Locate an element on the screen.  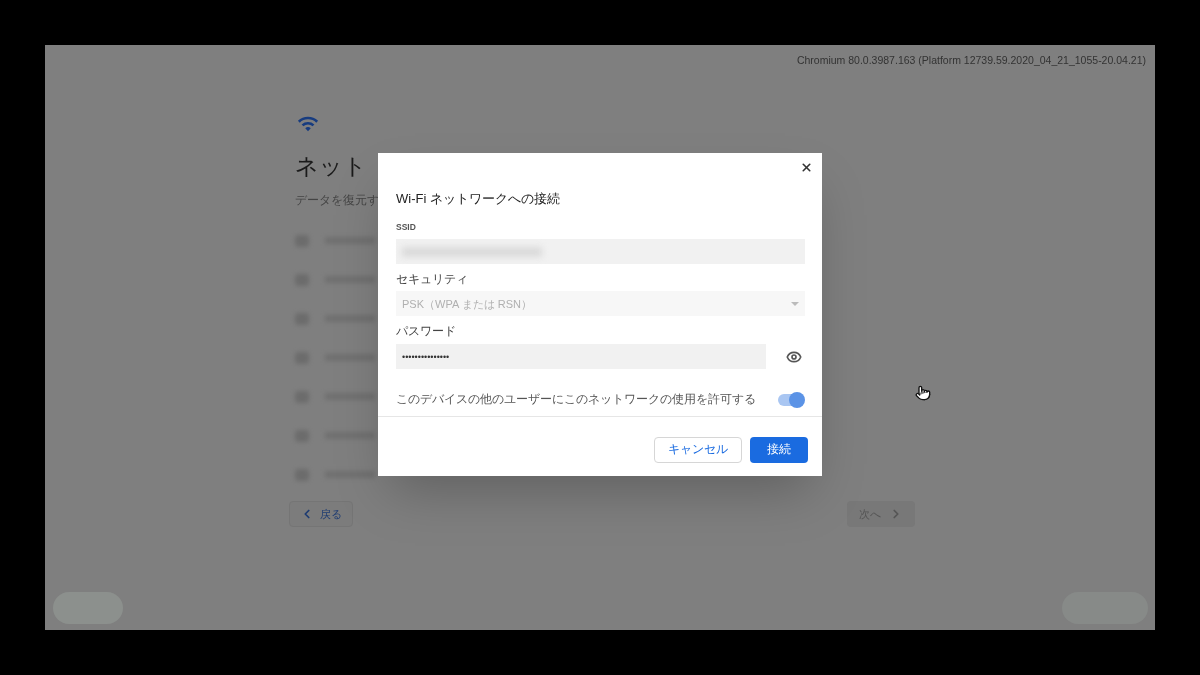
password-label: パスワード is located at coordinates (426, 331).